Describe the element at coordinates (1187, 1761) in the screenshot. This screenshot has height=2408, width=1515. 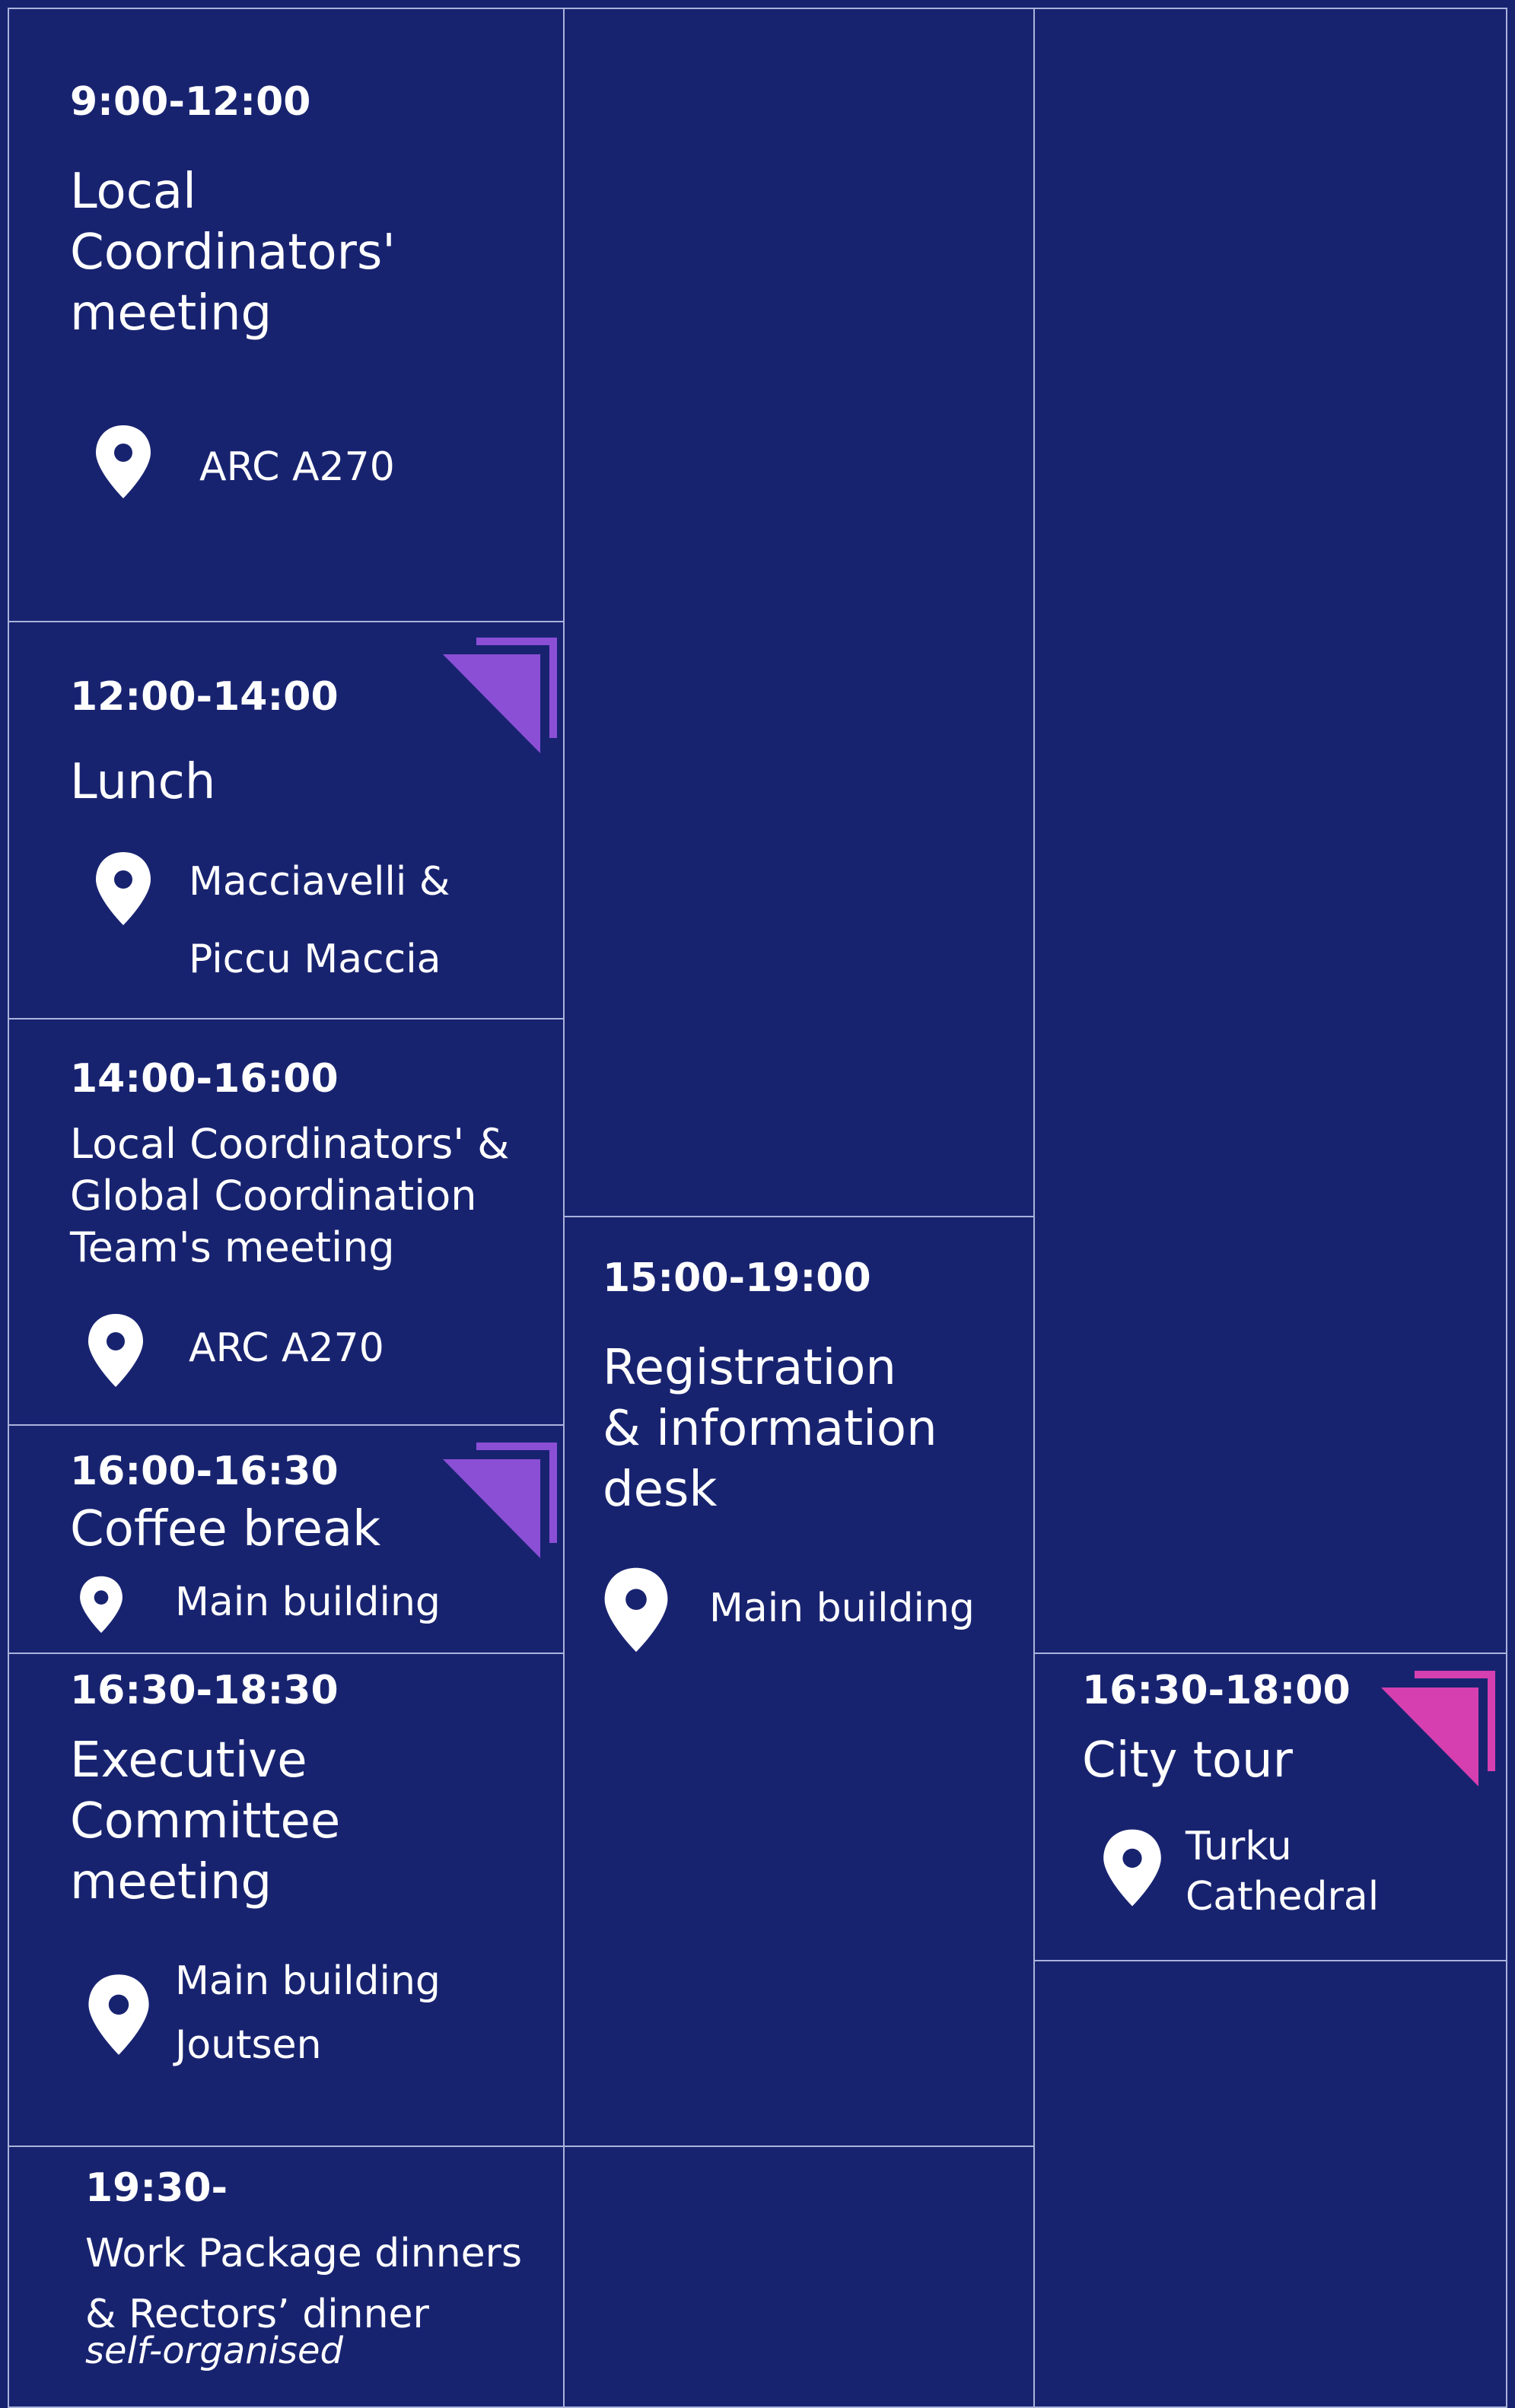
I see `event-title: City tour` at that location.